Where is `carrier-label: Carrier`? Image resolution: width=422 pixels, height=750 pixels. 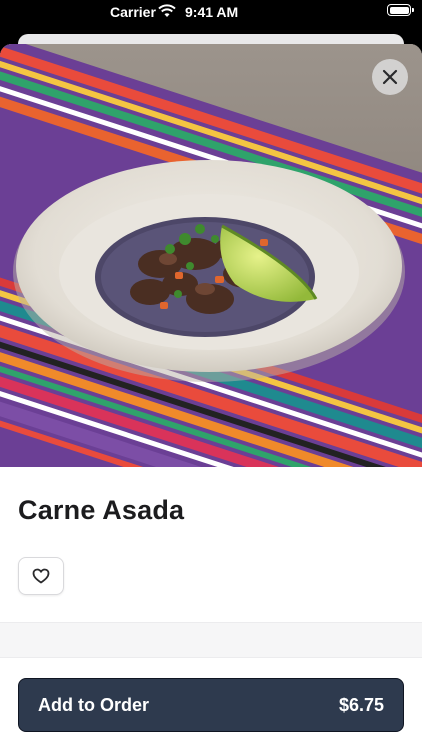 carrier-label: Carrier is located at coordinates (133, 12).